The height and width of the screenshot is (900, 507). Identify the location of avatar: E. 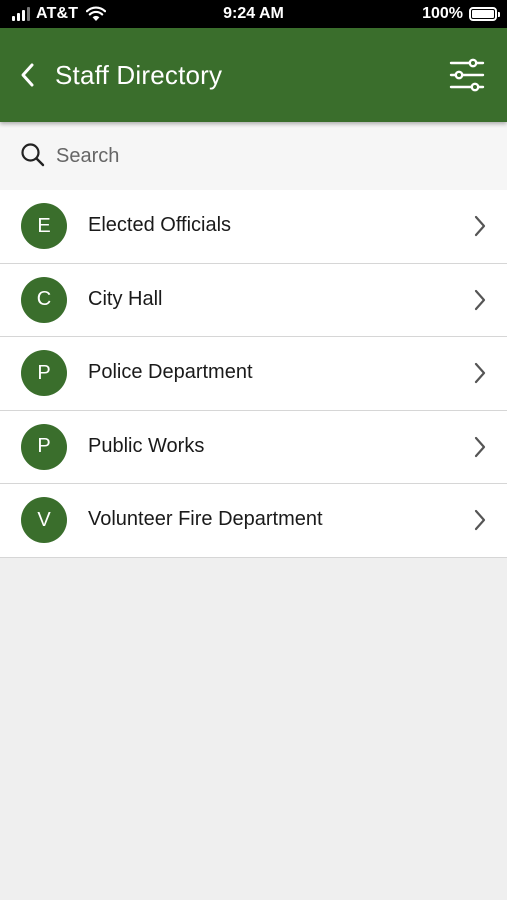
(44, 226).